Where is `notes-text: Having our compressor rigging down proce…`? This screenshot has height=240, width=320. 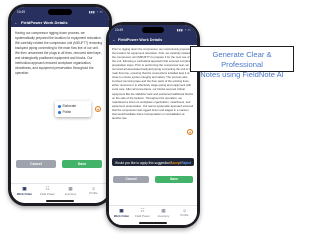 notes-text: Having our compressor rigging down proce… is located at coordinates (59, 60).